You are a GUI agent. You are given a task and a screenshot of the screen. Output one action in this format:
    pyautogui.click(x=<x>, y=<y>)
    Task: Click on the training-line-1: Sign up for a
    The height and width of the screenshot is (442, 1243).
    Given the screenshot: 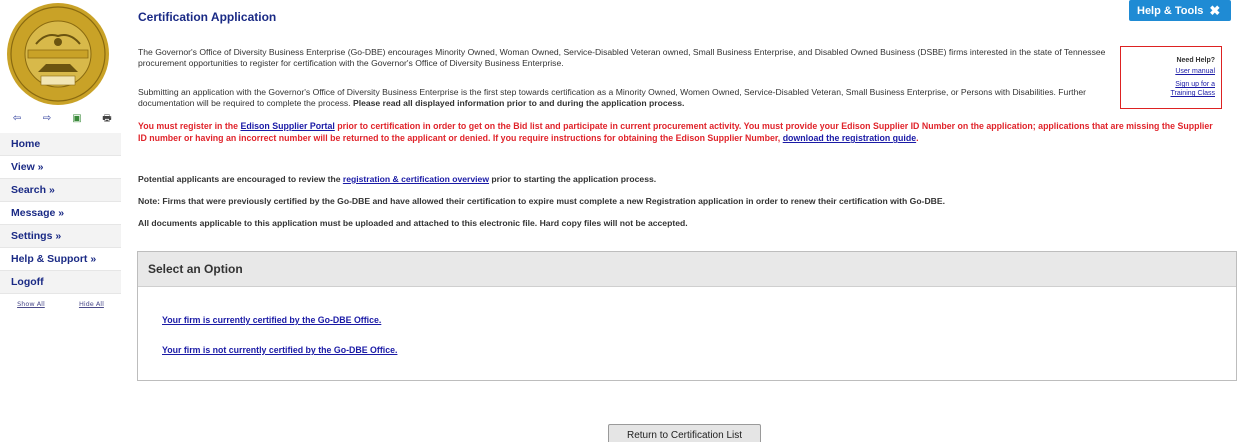 What is the action you would take?
    pyautogui.click(x=1195, y=84)
    